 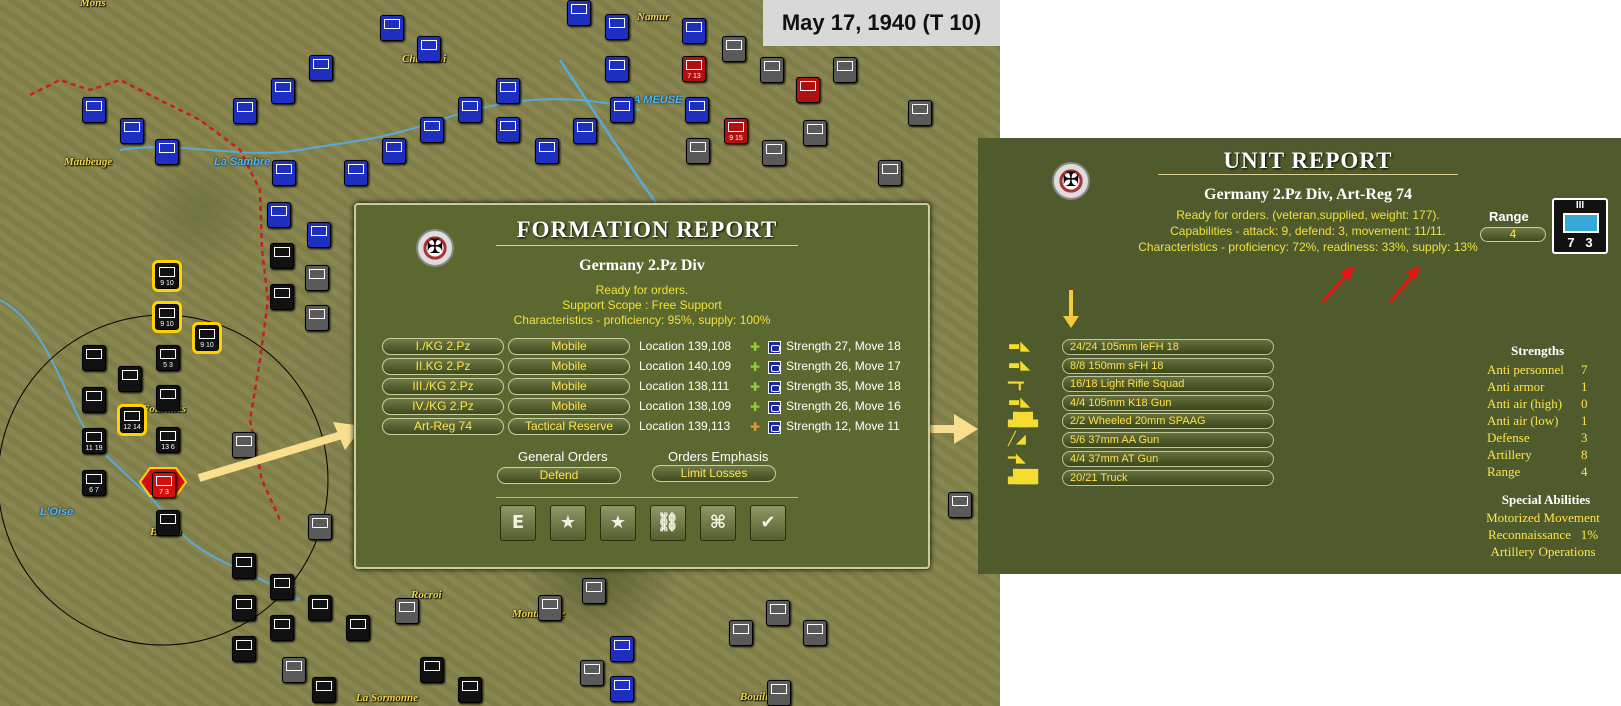 I want to click on equipment-row: 20/21 Truck, so click(x=1168, y=478).